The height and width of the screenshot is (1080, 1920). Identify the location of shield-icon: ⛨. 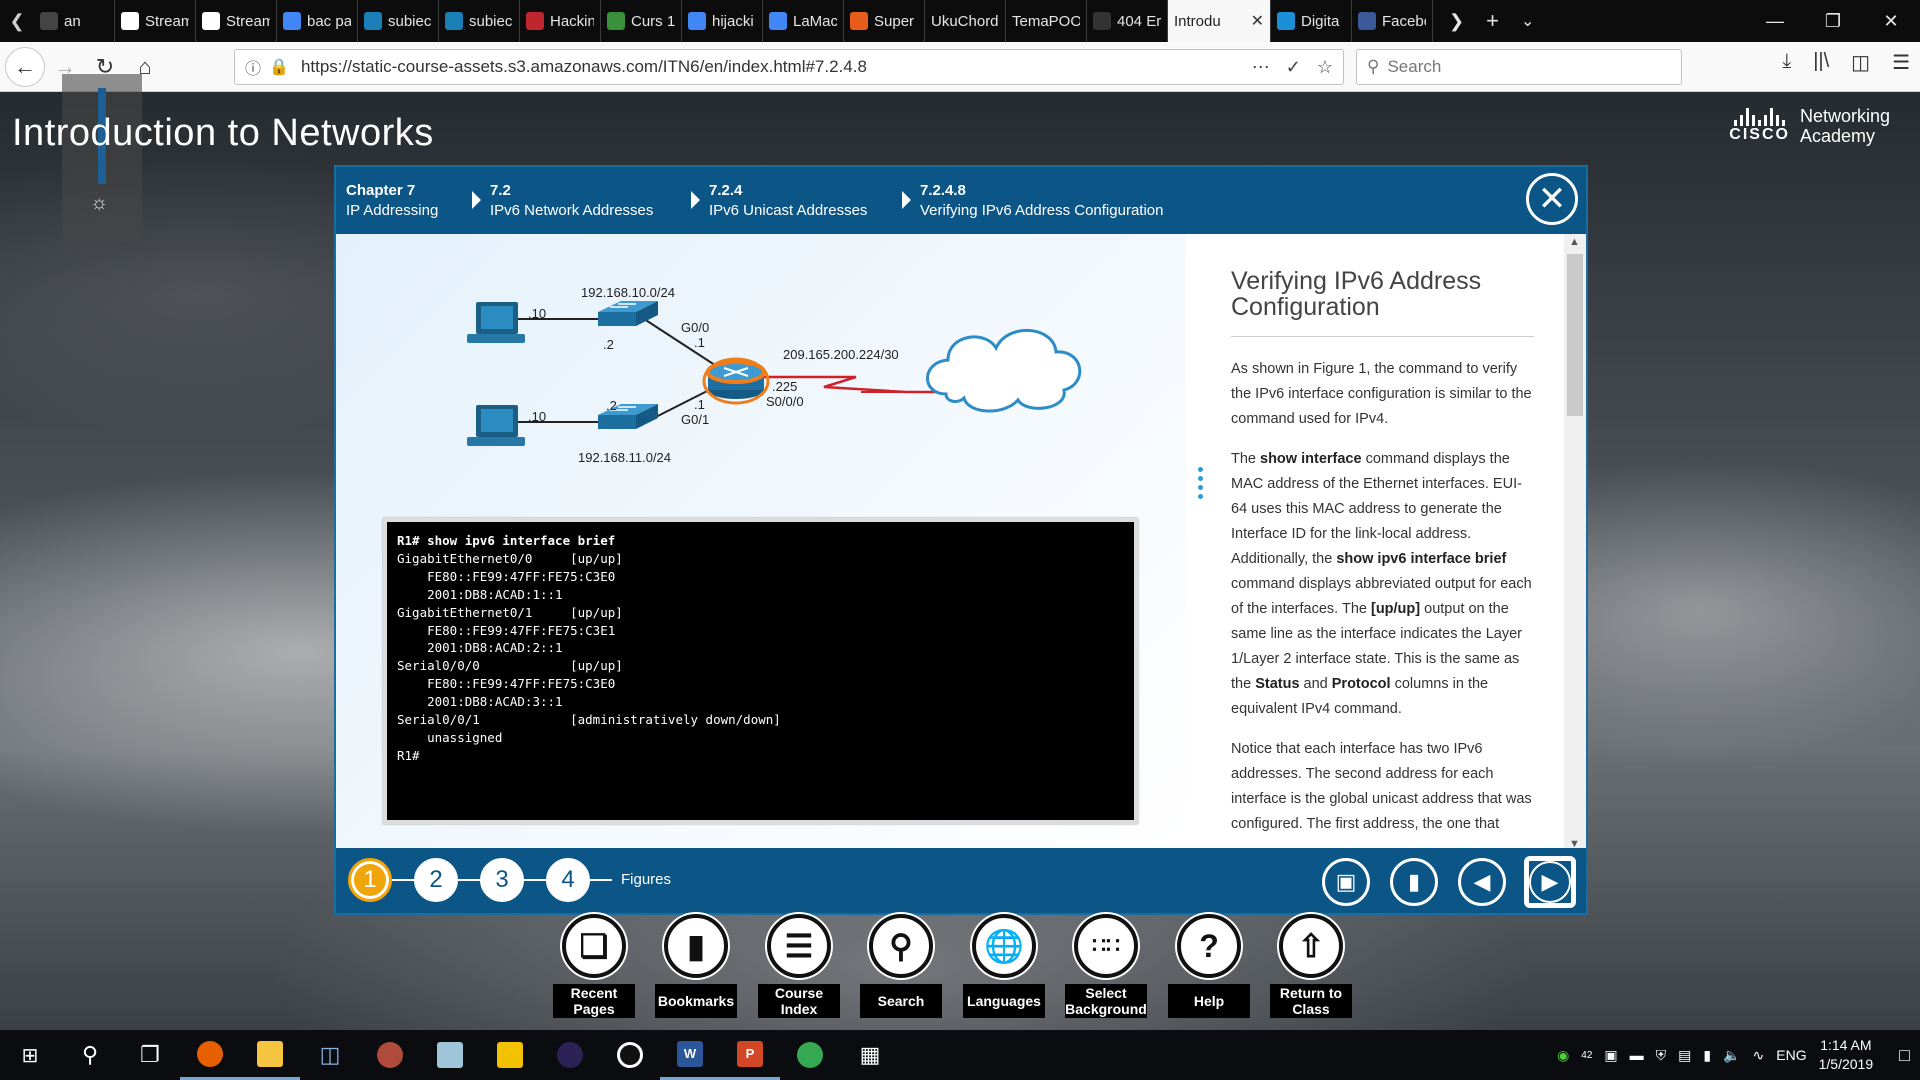
(1661, 1055).